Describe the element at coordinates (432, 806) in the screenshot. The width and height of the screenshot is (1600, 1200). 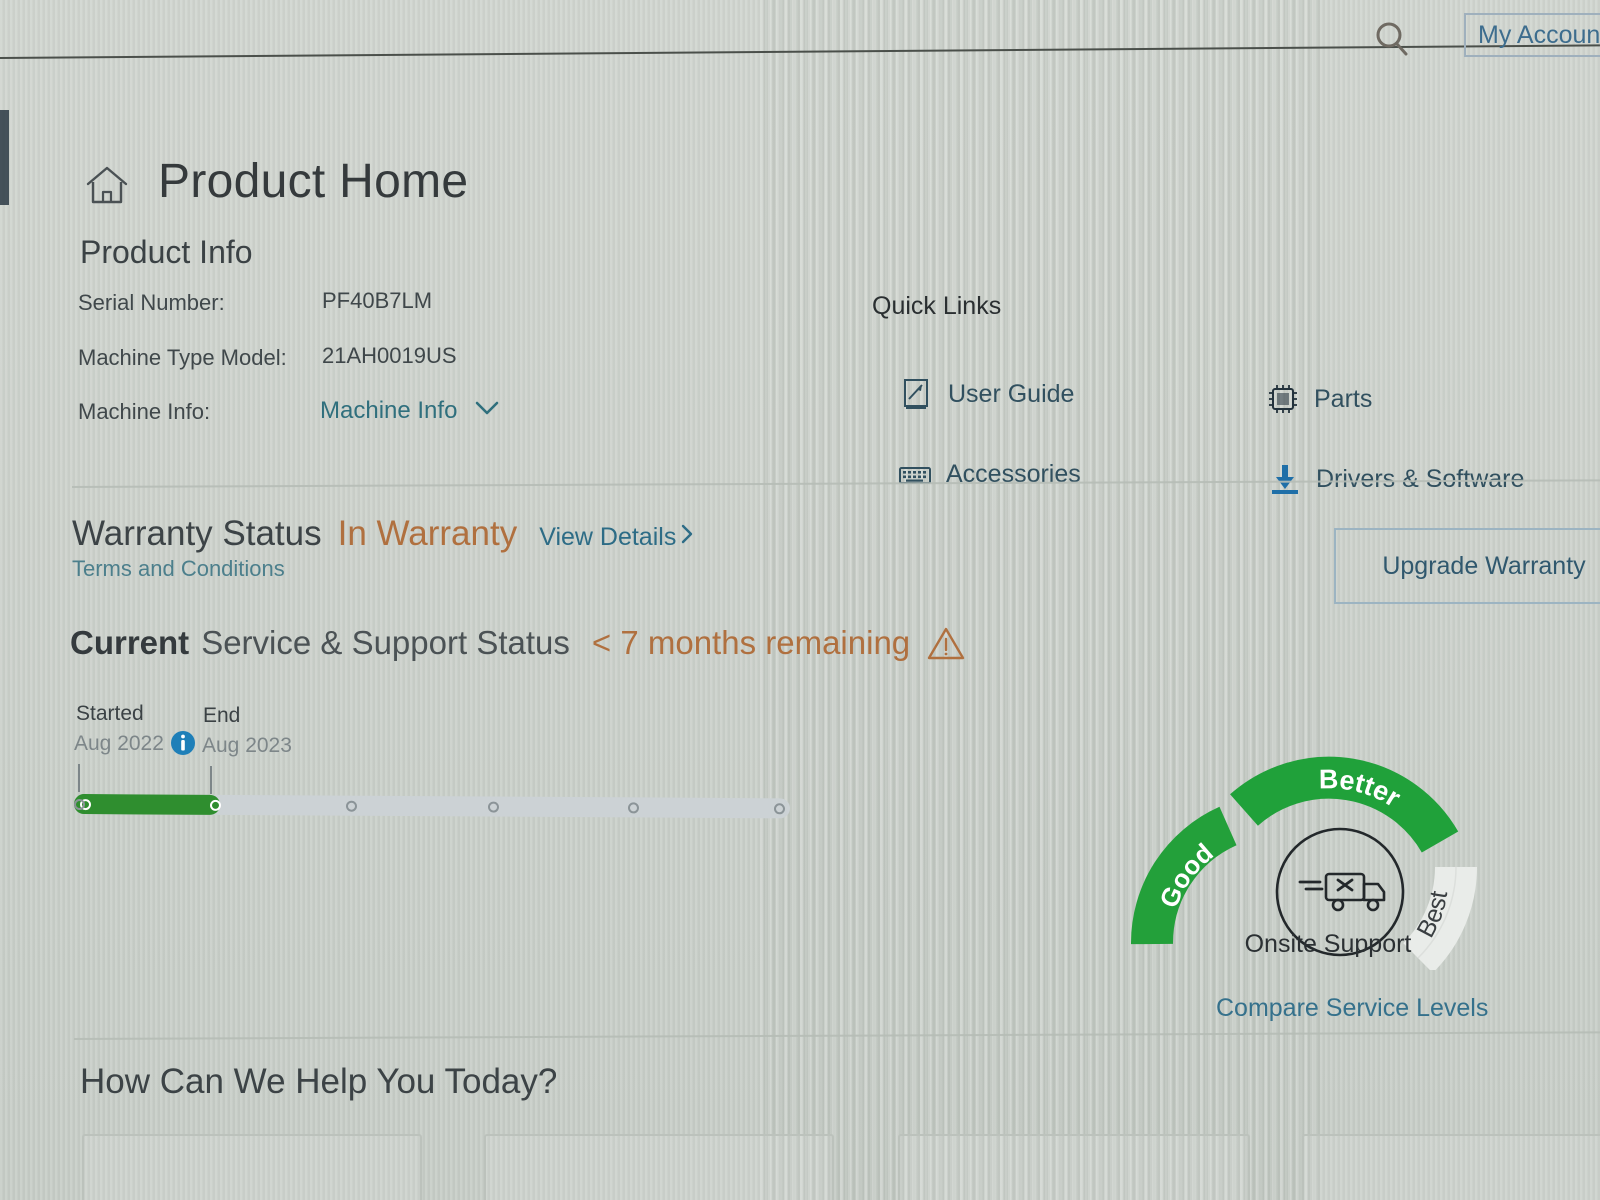
I see `timeline-track` at that location.